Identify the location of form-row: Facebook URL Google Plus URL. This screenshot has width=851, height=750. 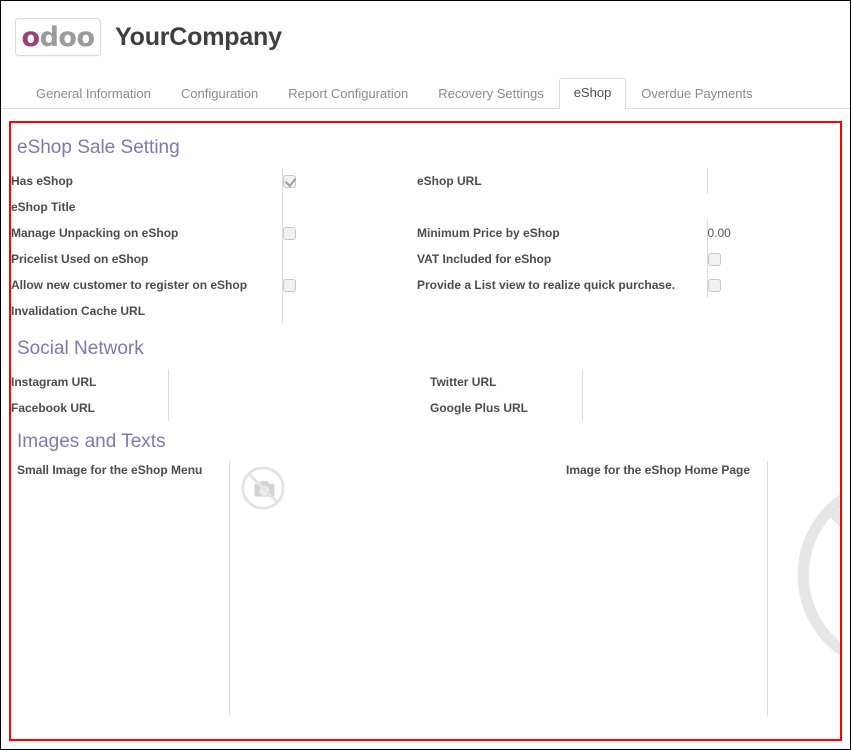
(425, 407).